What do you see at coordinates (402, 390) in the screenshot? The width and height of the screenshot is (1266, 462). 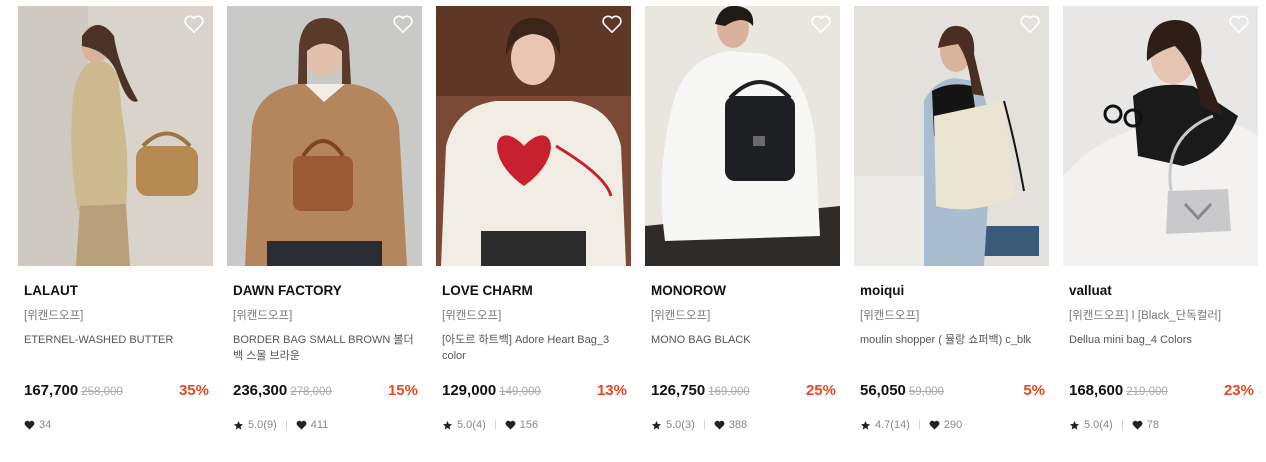 I see `discount-rate: 15%` at bounding box center [402, 390].